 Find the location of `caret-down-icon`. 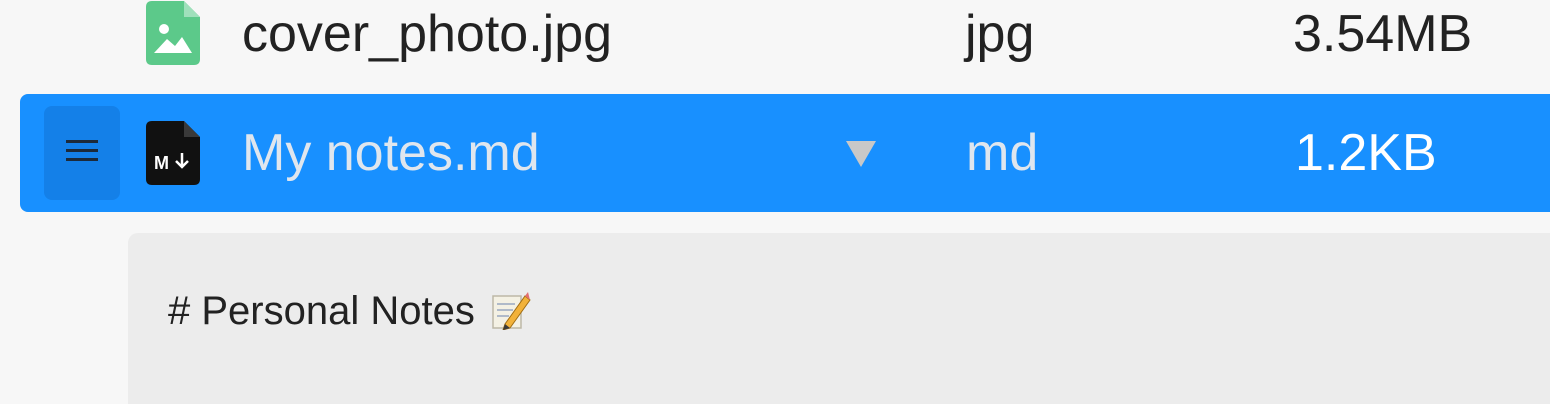

caret-down-icon is located at coordinates (861, 156).